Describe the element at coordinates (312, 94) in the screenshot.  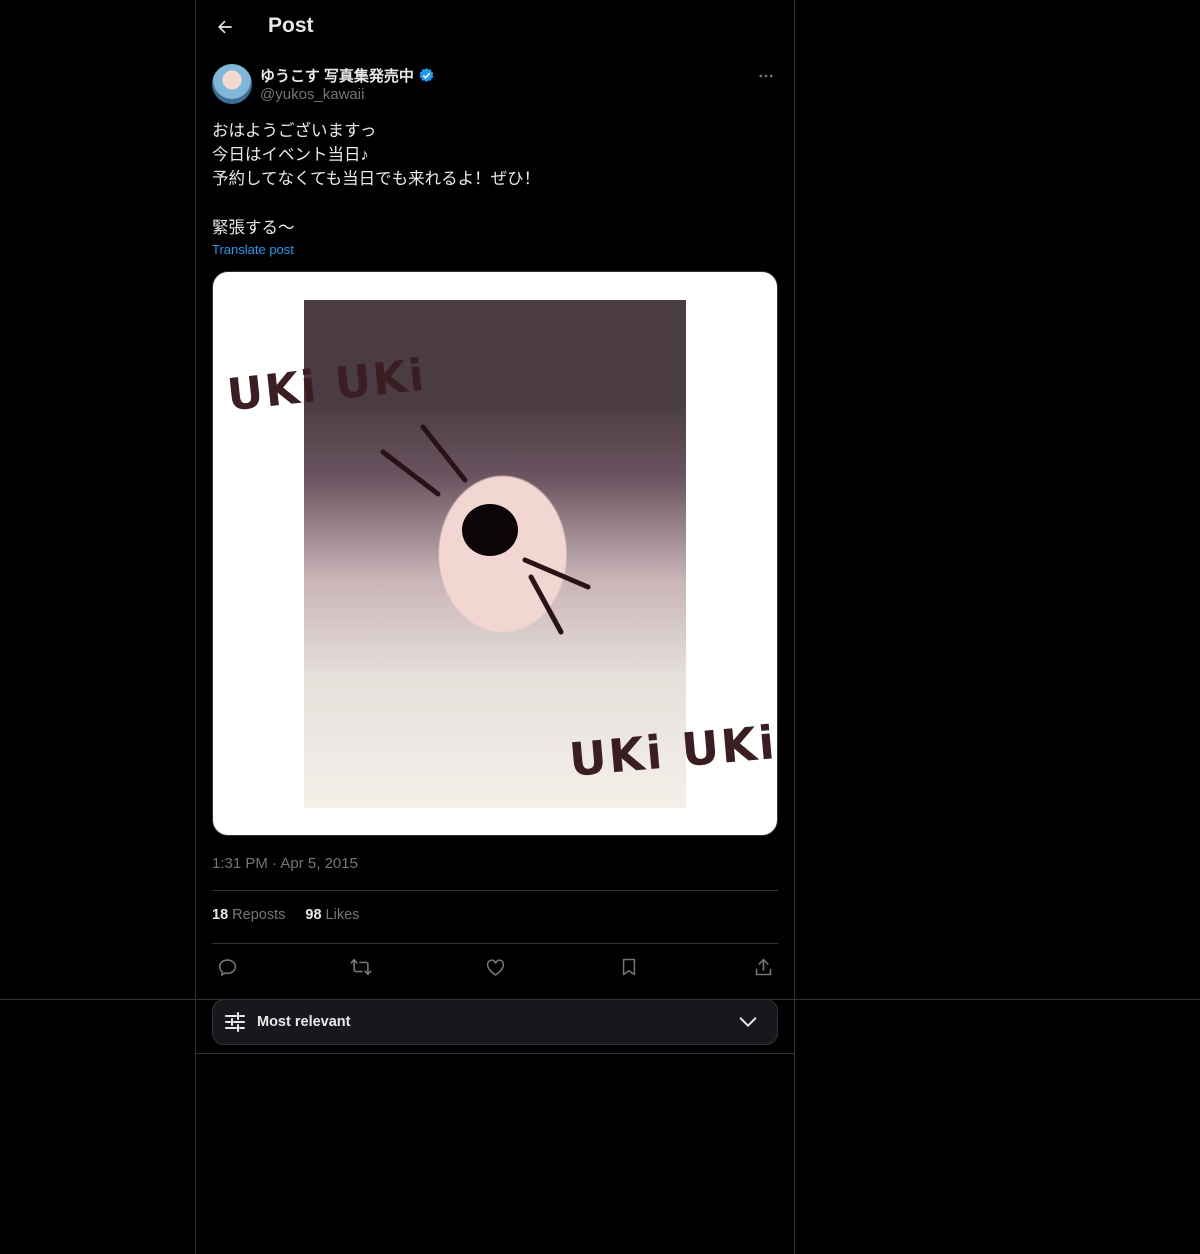
I see `author-handle: @yukos_kawaii` at that location.